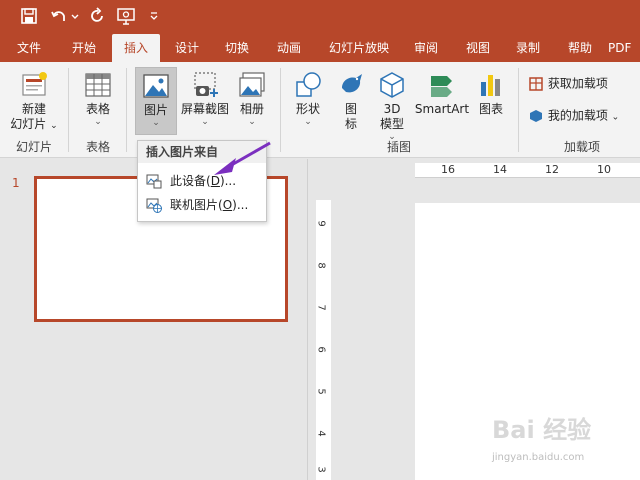  What do you see at coordinates (392, 109) in the screenshot?
I see `3d-label-line1: 3D` at bounding box center [392, 109].